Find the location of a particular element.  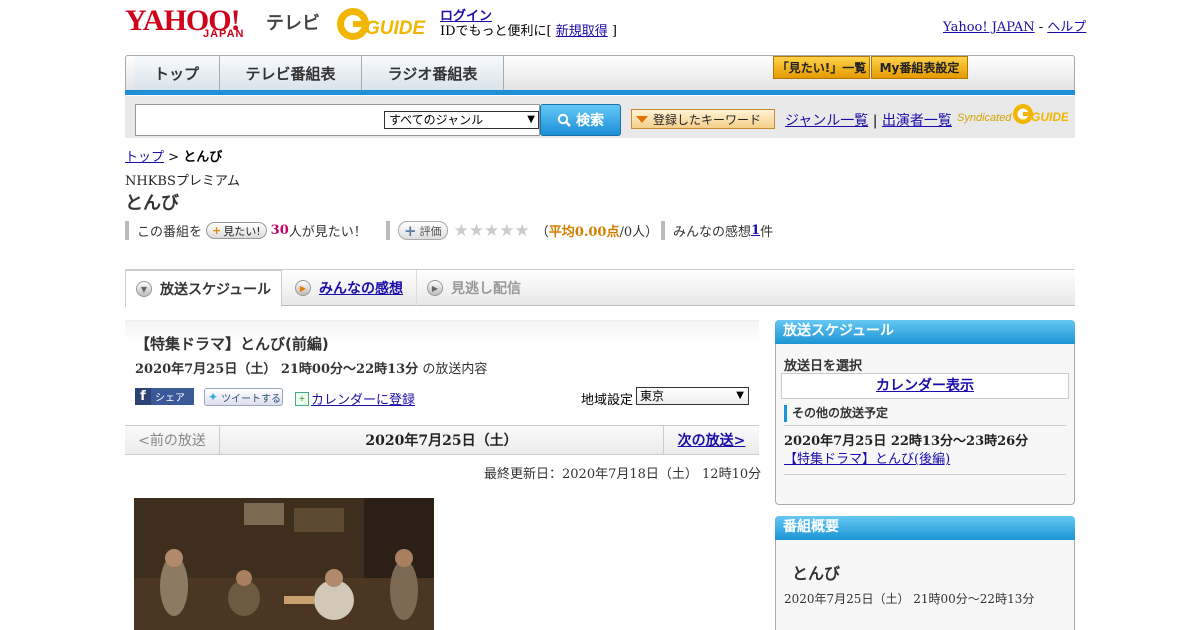

chevron-down-icon: ▼ is located at coordinates (144, 289).